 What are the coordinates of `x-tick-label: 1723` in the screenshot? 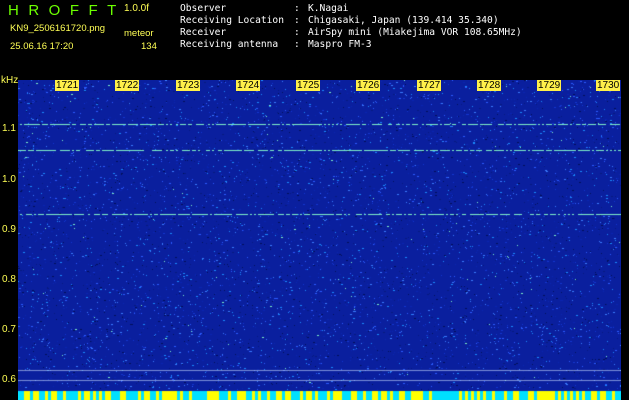 It's located at (188, 85).